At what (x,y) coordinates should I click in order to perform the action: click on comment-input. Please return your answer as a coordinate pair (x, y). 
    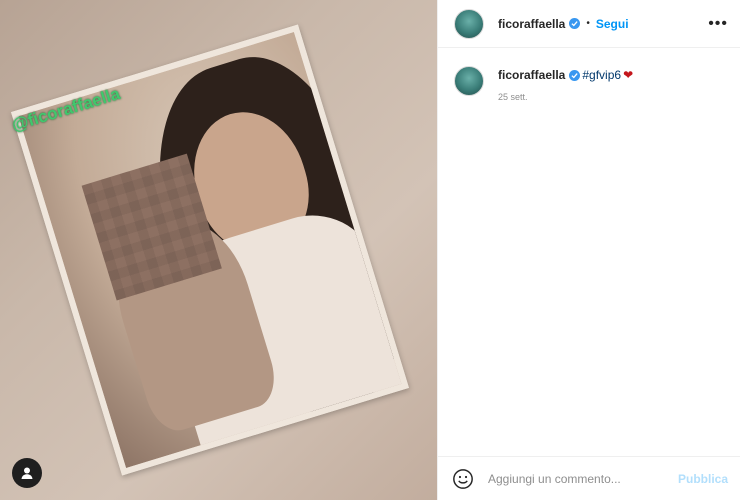
    Looking at the image, I should click on (573, 478).